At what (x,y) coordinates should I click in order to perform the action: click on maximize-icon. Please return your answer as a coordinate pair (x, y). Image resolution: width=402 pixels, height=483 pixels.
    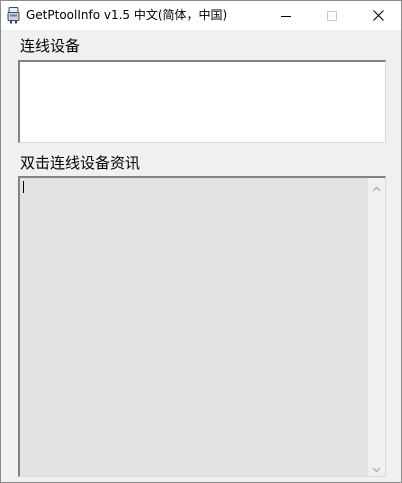
    Looking at the image, I should click on (332, 15).